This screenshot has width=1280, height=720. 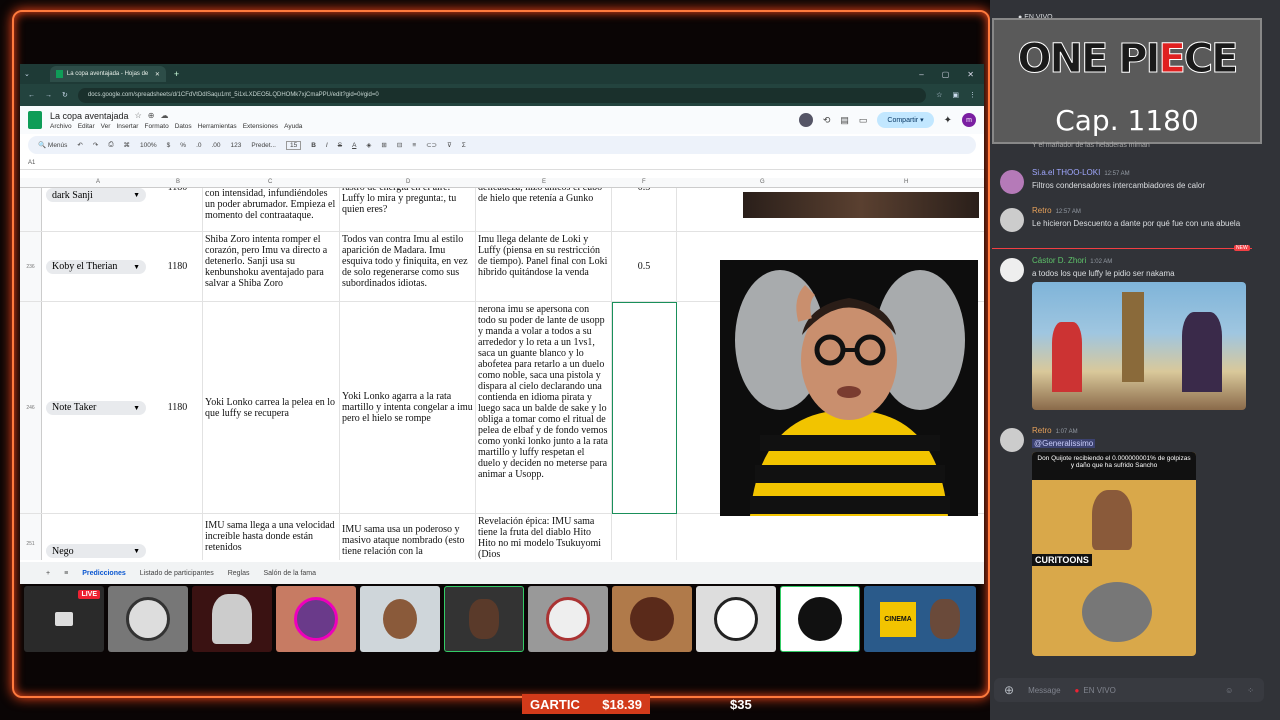 I want to click on menu-item-extensiones: Extensiones, so click(x=260, y=126).